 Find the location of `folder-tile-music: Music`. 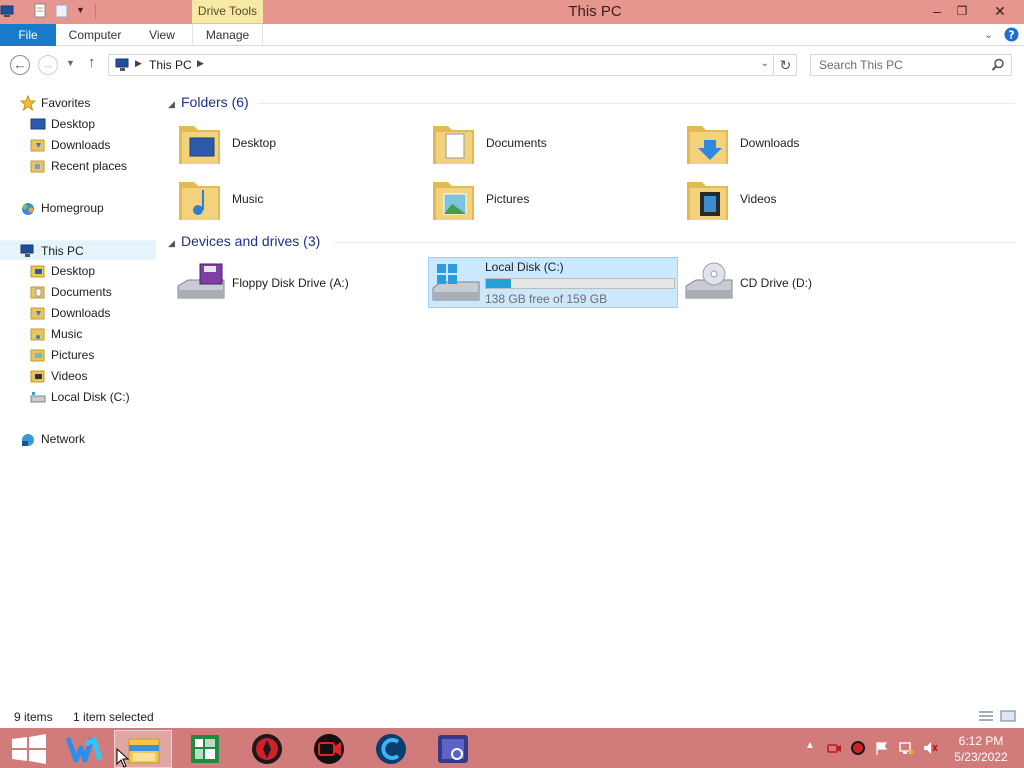

folder-tile-music: Music is located at coordinates (301, 199).